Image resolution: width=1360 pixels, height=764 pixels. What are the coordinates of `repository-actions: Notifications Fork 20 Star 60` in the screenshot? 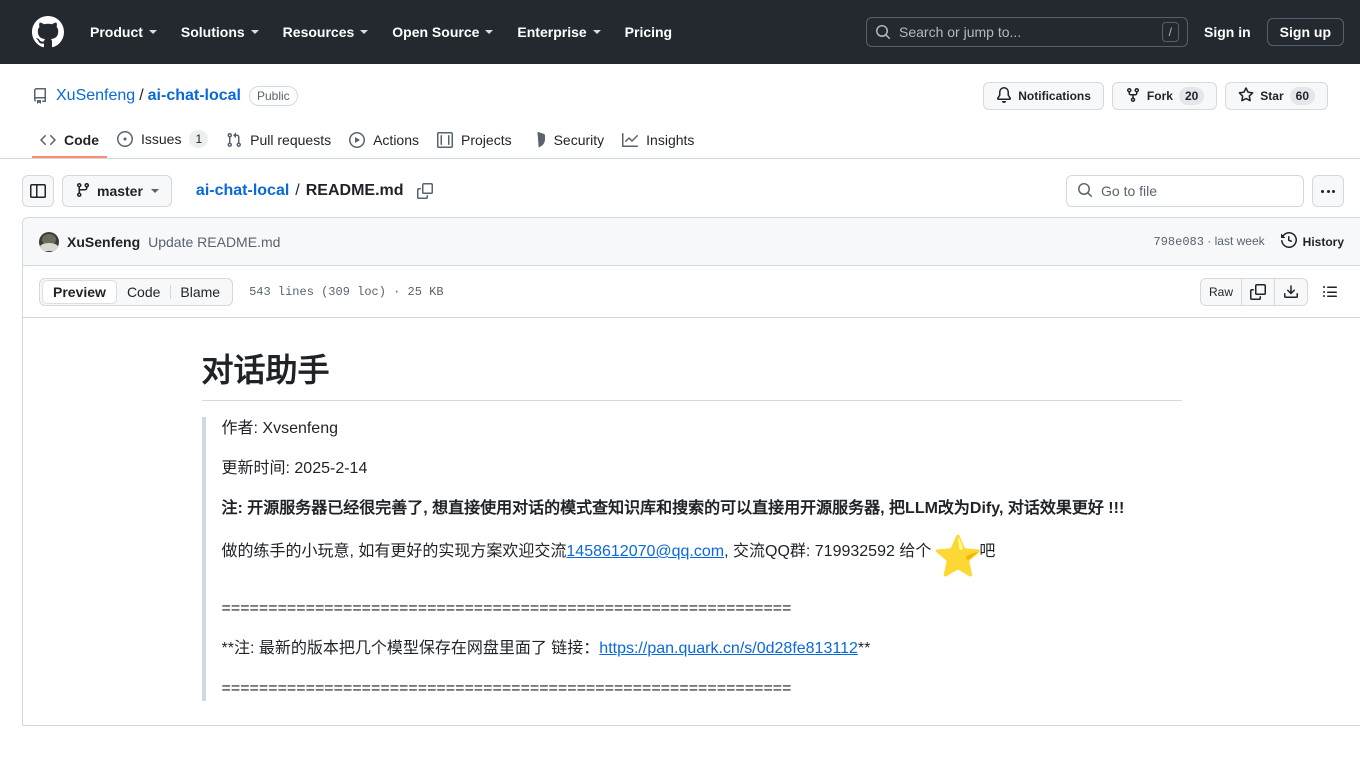 It's located at (1155, 96).